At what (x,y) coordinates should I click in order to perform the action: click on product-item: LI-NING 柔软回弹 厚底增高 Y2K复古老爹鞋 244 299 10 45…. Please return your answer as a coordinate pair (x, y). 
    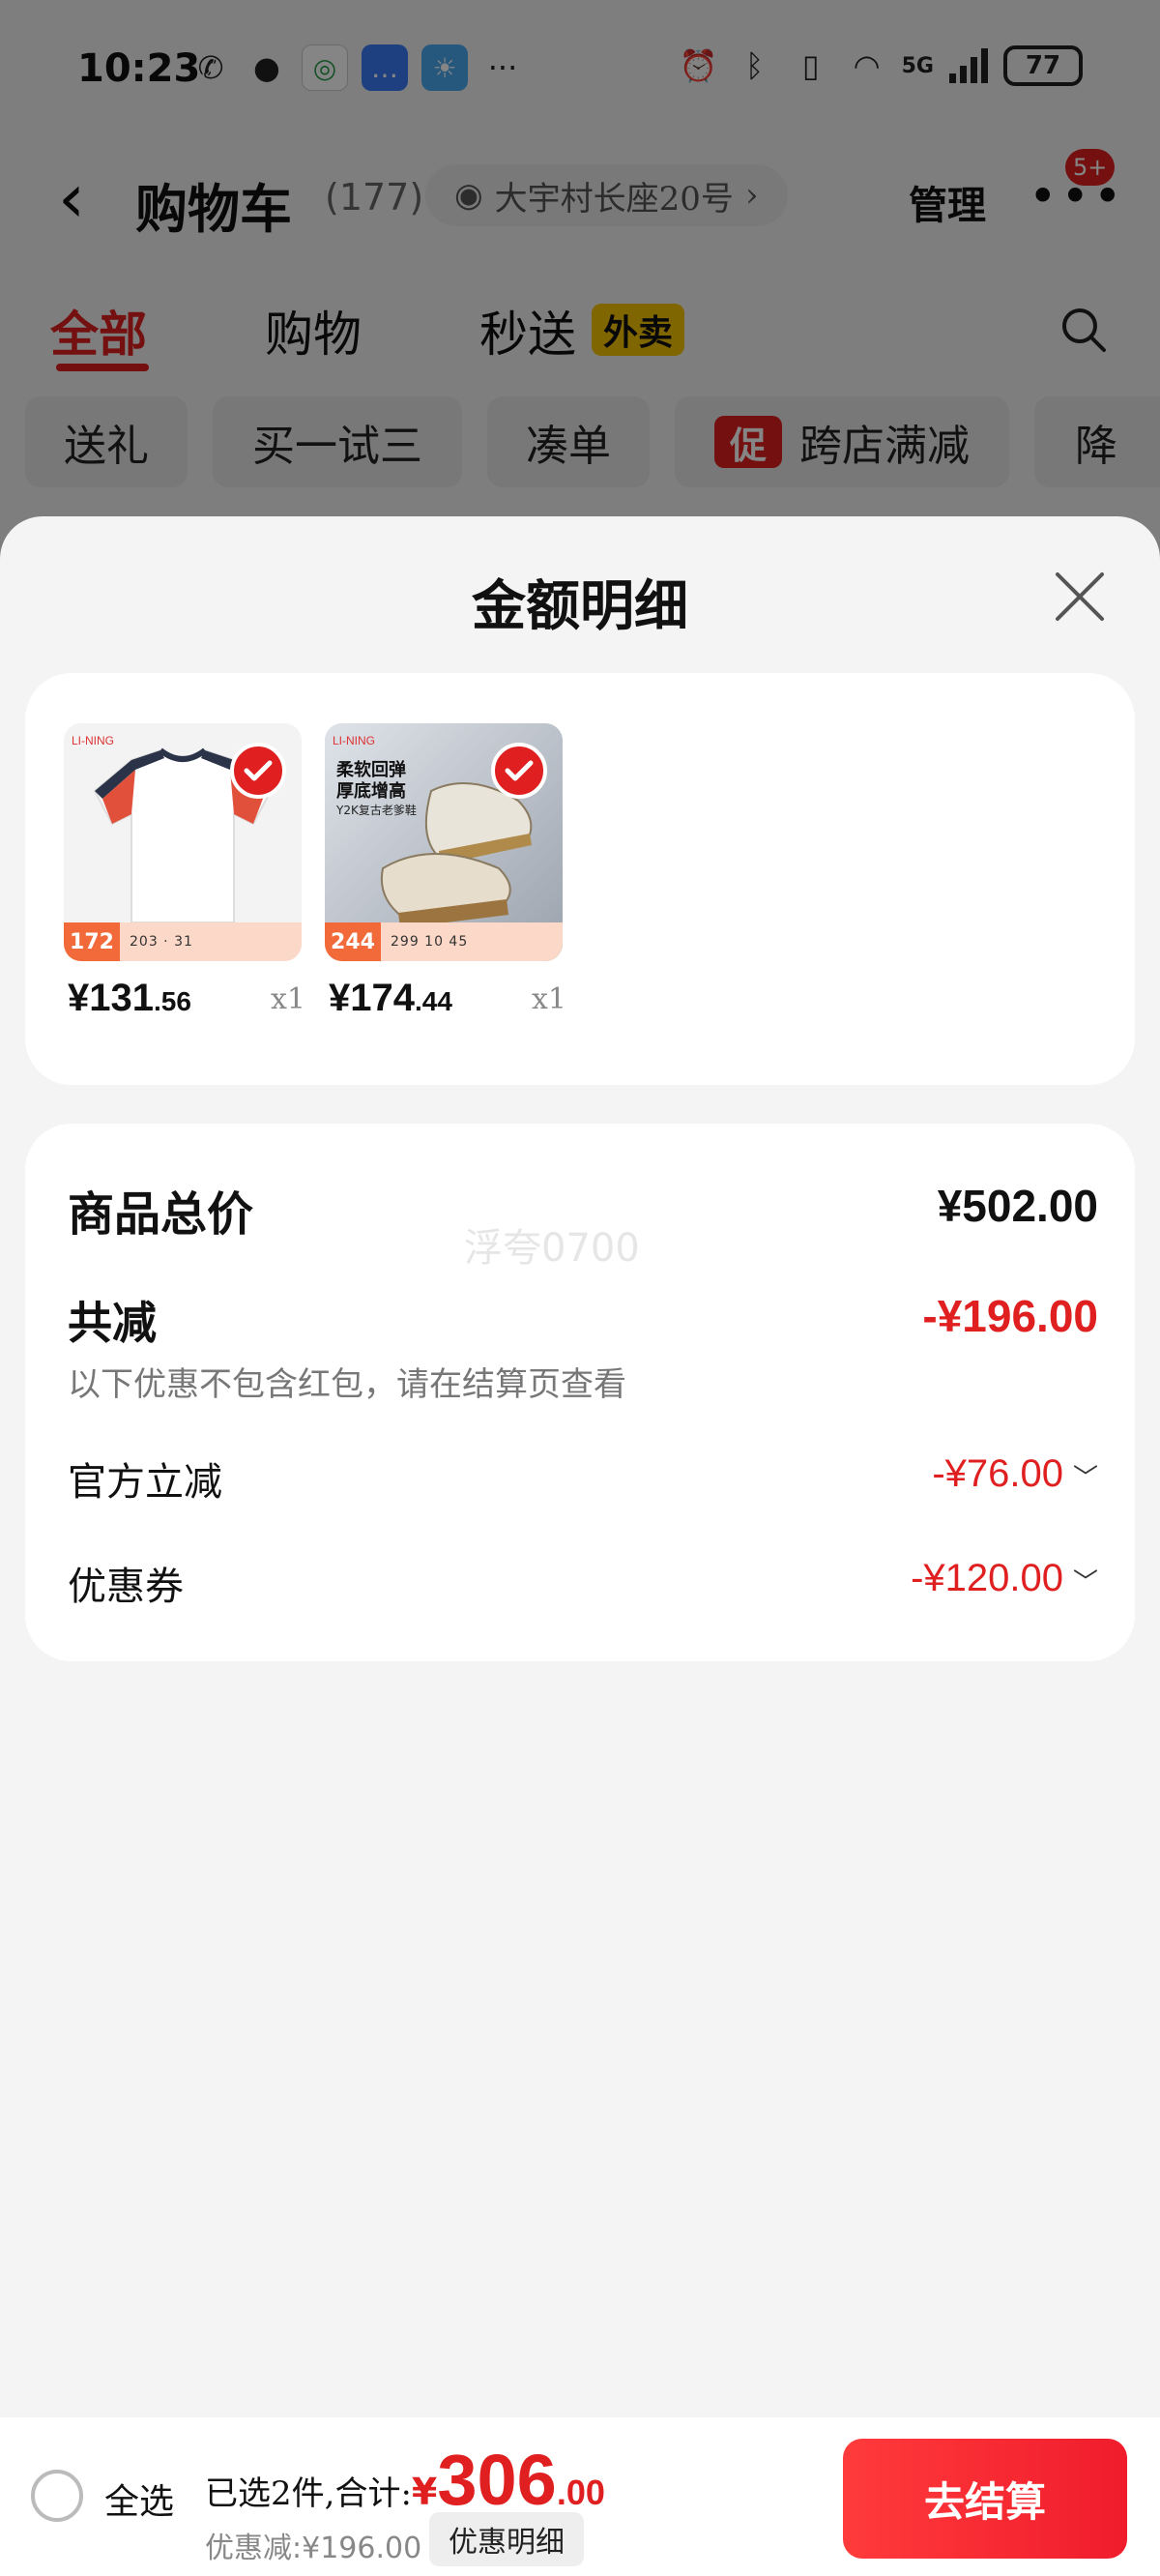
    Looking at the image, I should click on (445, 871).